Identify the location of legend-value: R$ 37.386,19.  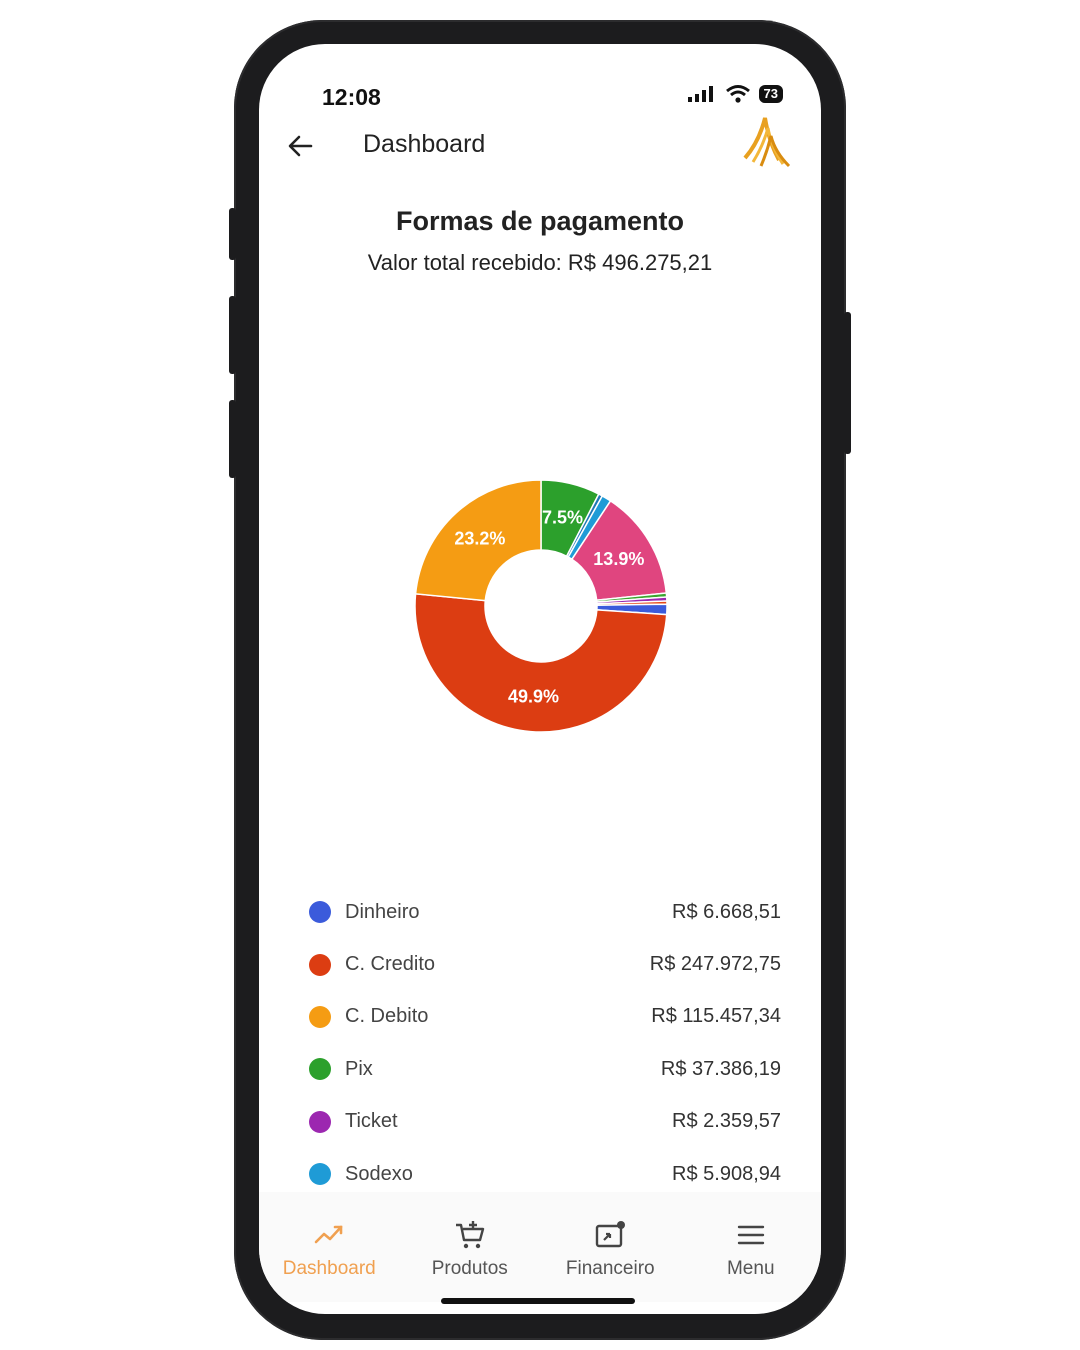
(720, 1068).